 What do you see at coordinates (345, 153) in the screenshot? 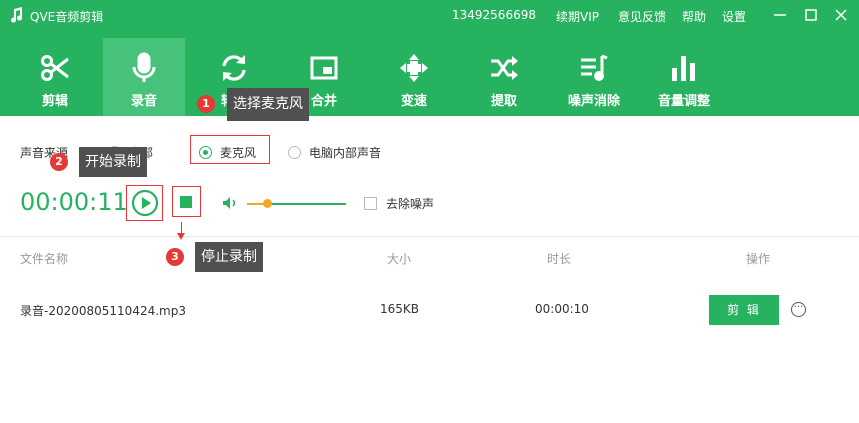
I see `radio-label: 电脑内部声音` at bounding box center [345, 153].